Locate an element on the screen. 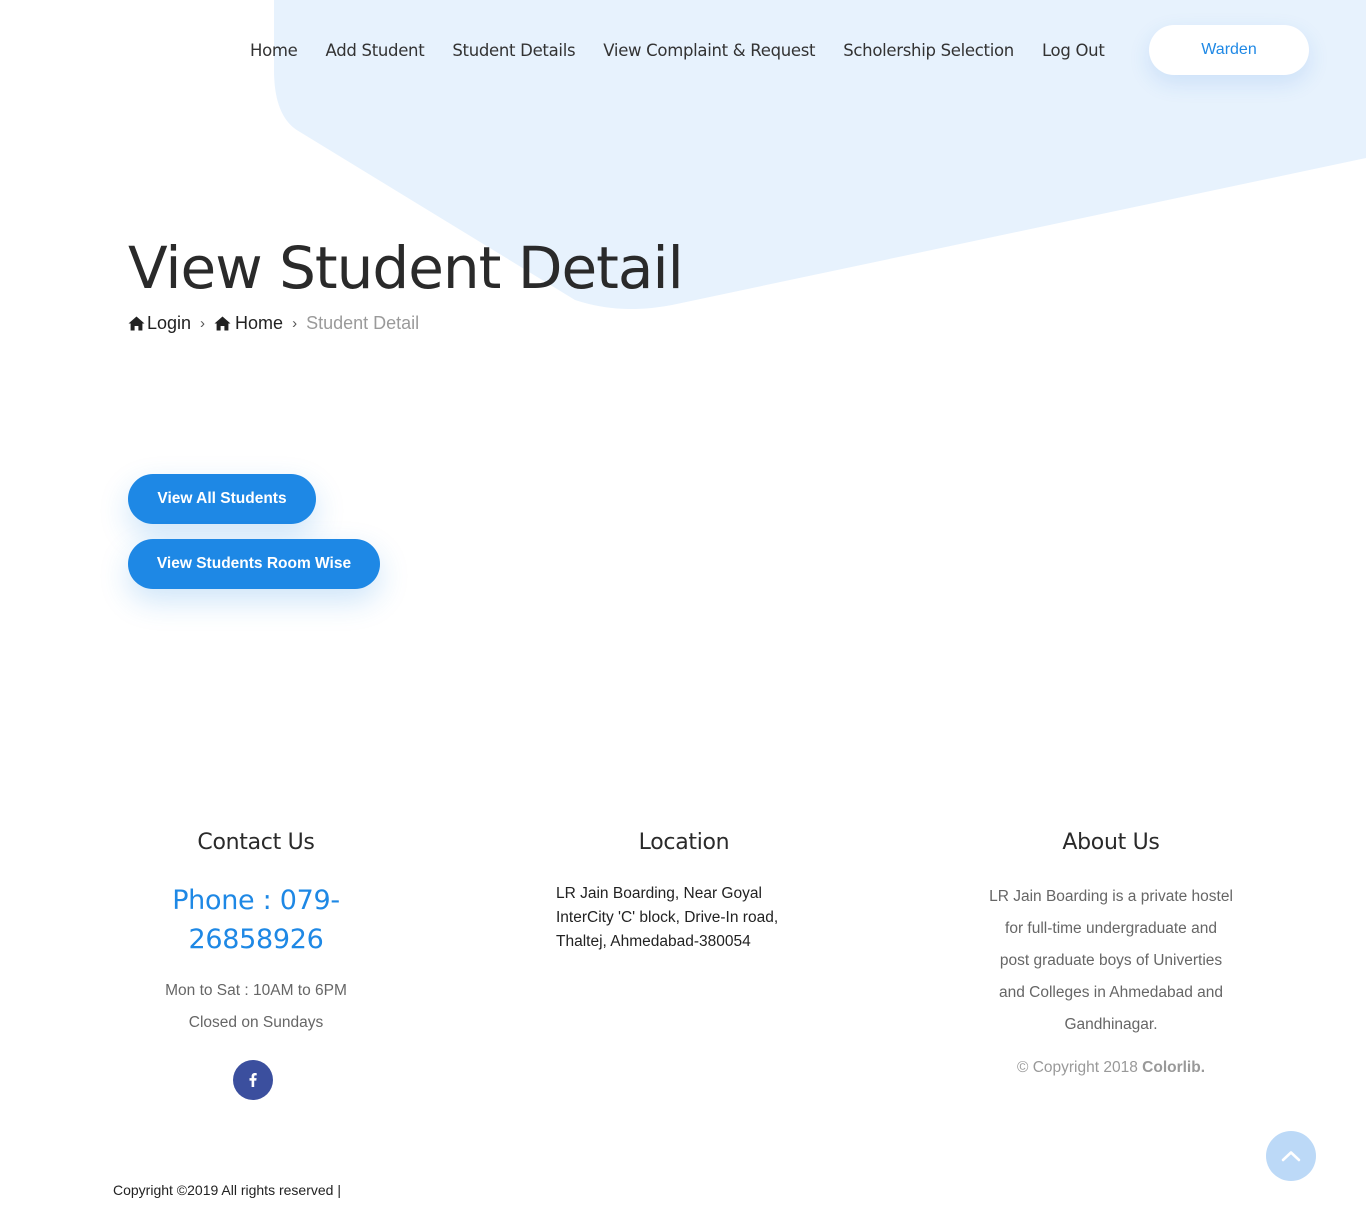 This screenshot has width=1366, height=1231. about-line: post graduate boys of Univerties is located at coordinates (1111, 960).